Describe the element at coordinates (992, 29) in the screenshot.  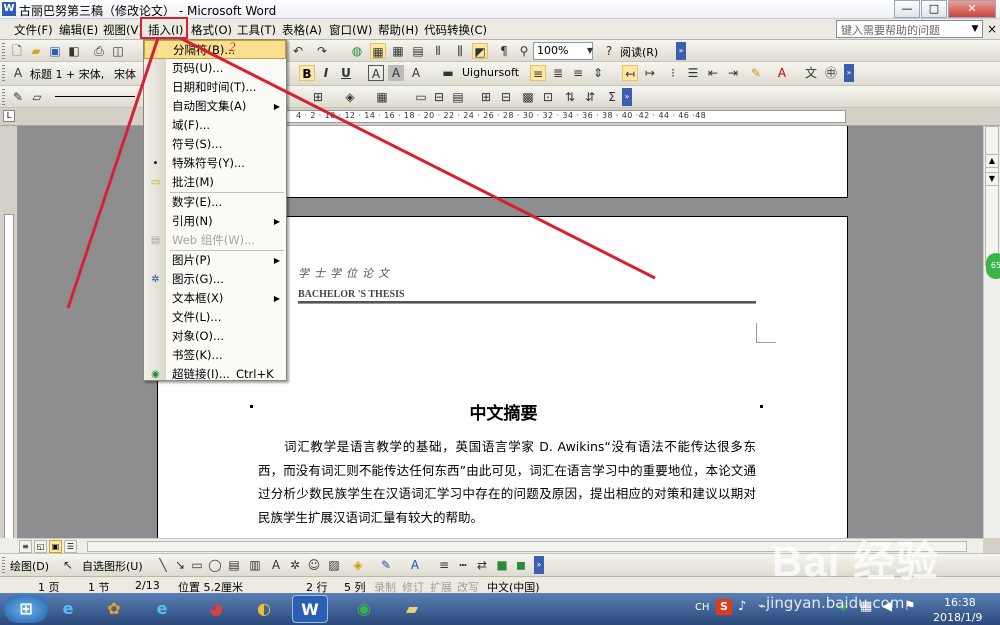
I see `close-document-button: ×` at that location.